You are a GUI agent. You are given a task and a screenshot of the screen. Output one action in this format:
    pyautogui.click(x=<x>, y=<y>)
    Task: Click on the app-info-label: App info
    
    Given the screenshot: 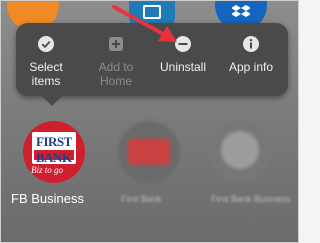 What is the action you would take?
    pyautogui.click(x=251, y=67)
    